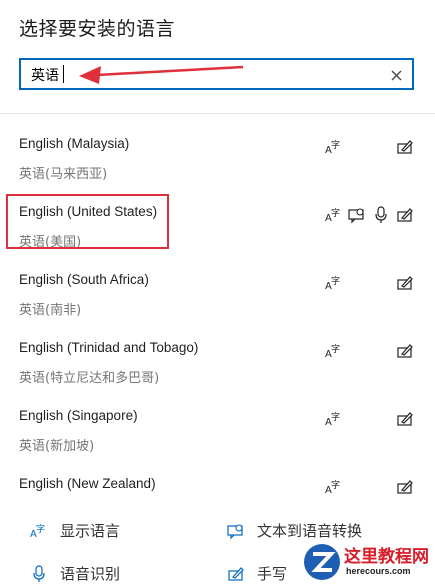  Describe the element at coordinates (90, 574) in the screenshot. I see `legend-label: 语音识别` at that location.